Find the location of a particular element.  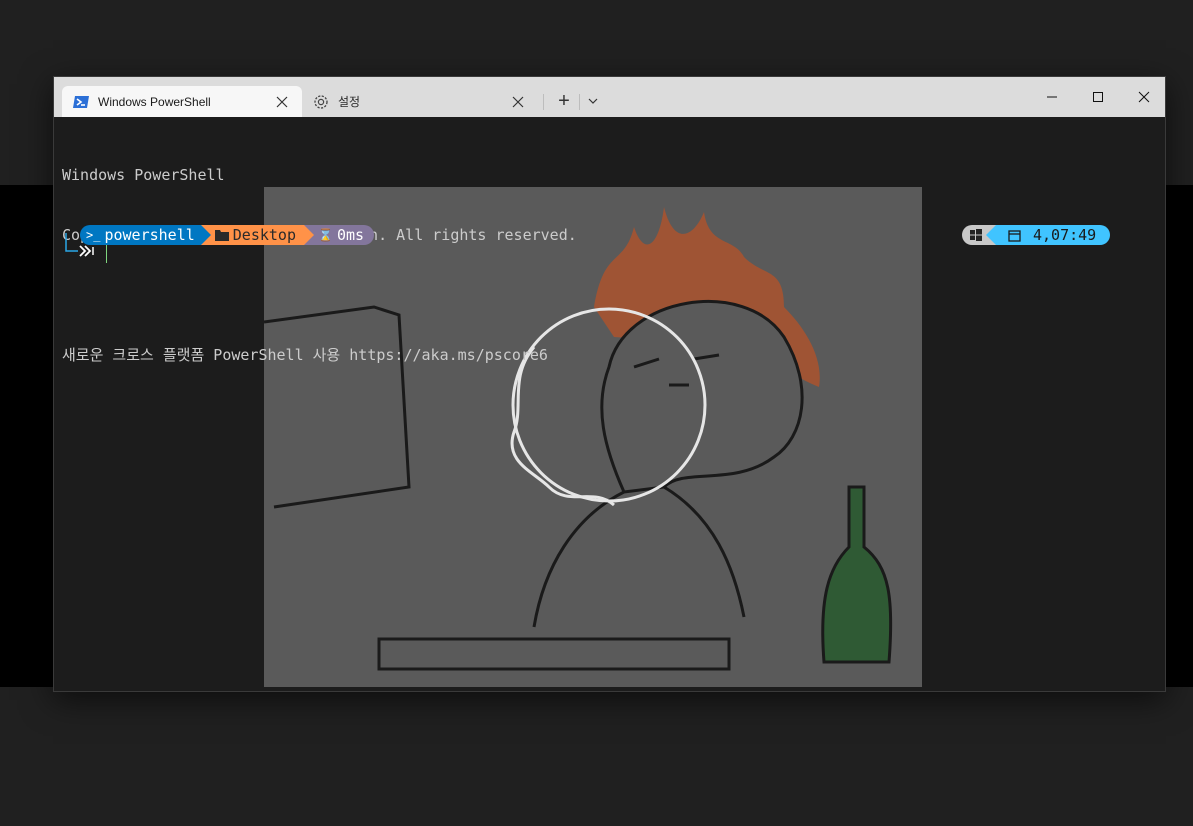

folder-icon is located at coordinates (221, 235).